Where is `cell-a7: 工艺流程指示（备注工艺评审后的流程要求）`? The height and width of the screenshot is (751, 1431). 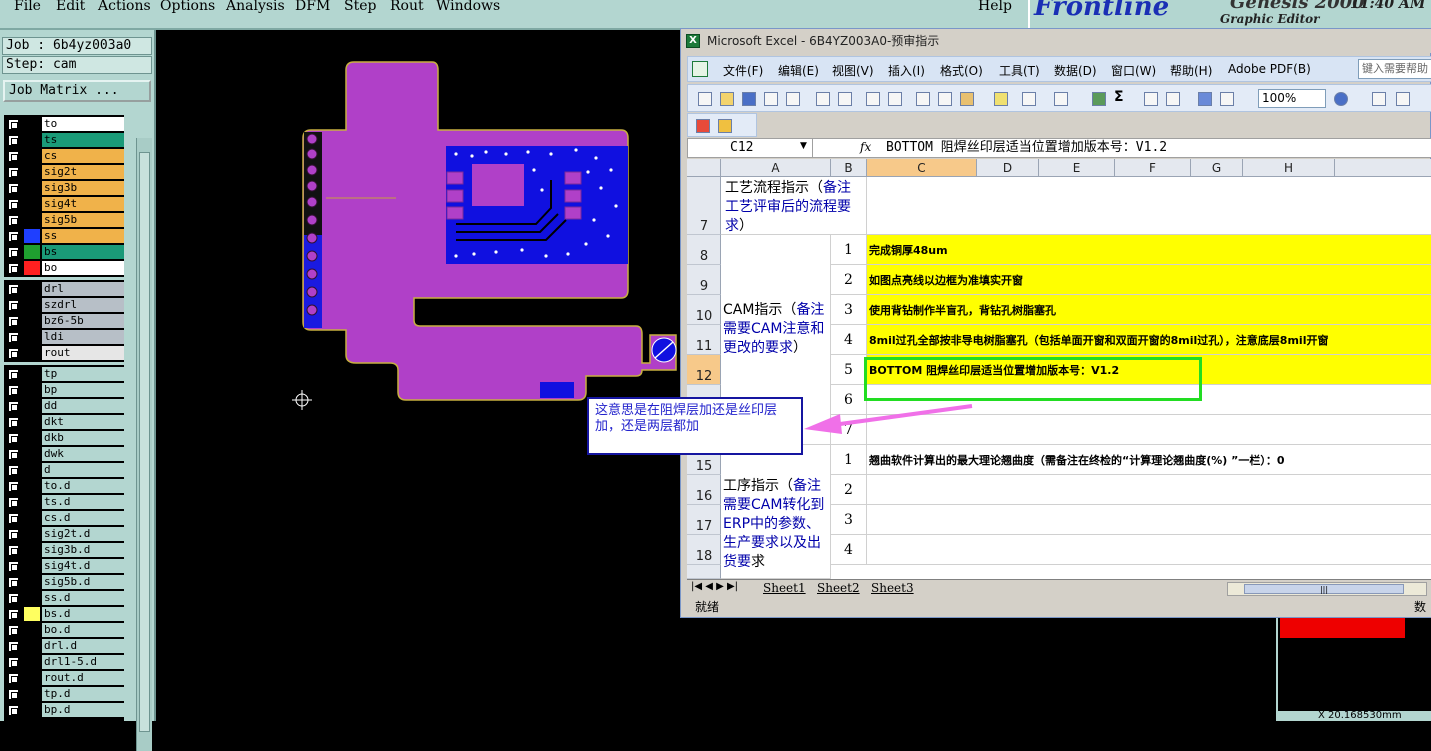
cell-a7: 工艺流程指示（备注工艺评审后的流程要求） is located at coordinates (794, 206).